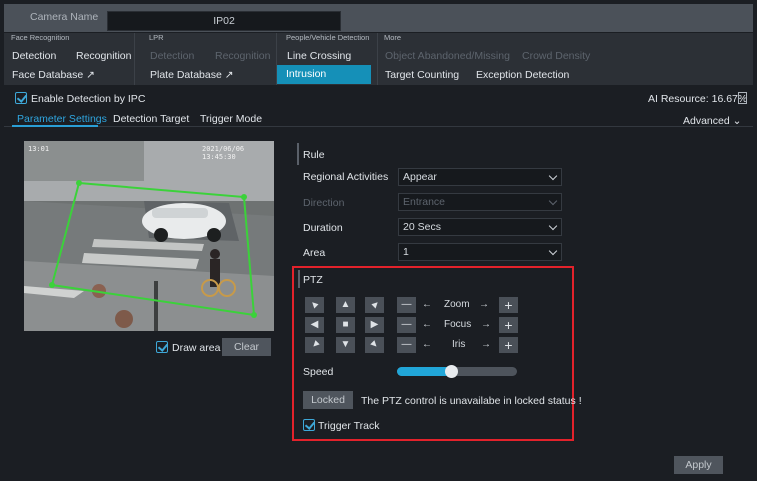 This screenshot has width=757, height=481. What do you see at coordinates (103, 56) in the screenshot?
I see `menu-face-recognition: Recognition` at bounding box center [103, 56].